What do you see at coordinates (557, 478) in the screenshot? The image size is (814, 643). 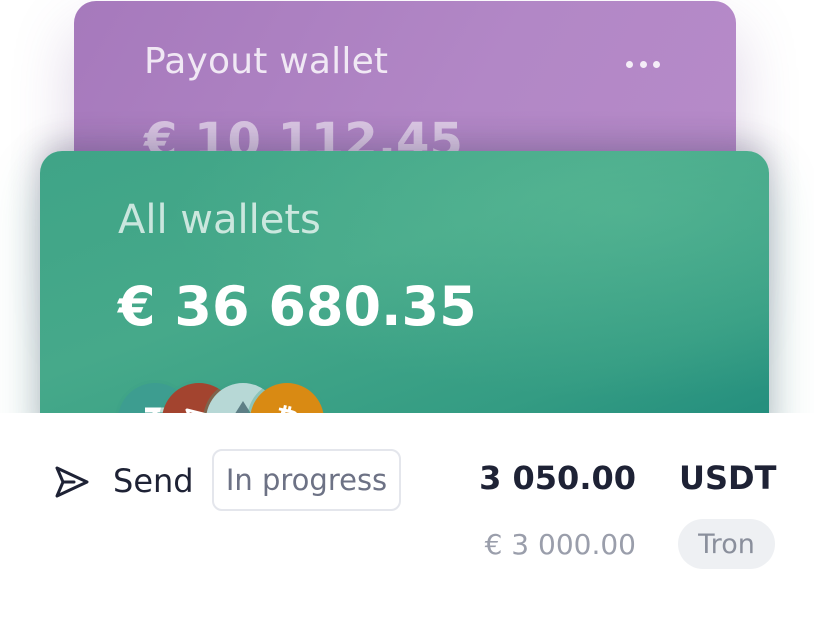 I see `transaction-amount: 3 050.00` at bounding box center [557, 478].